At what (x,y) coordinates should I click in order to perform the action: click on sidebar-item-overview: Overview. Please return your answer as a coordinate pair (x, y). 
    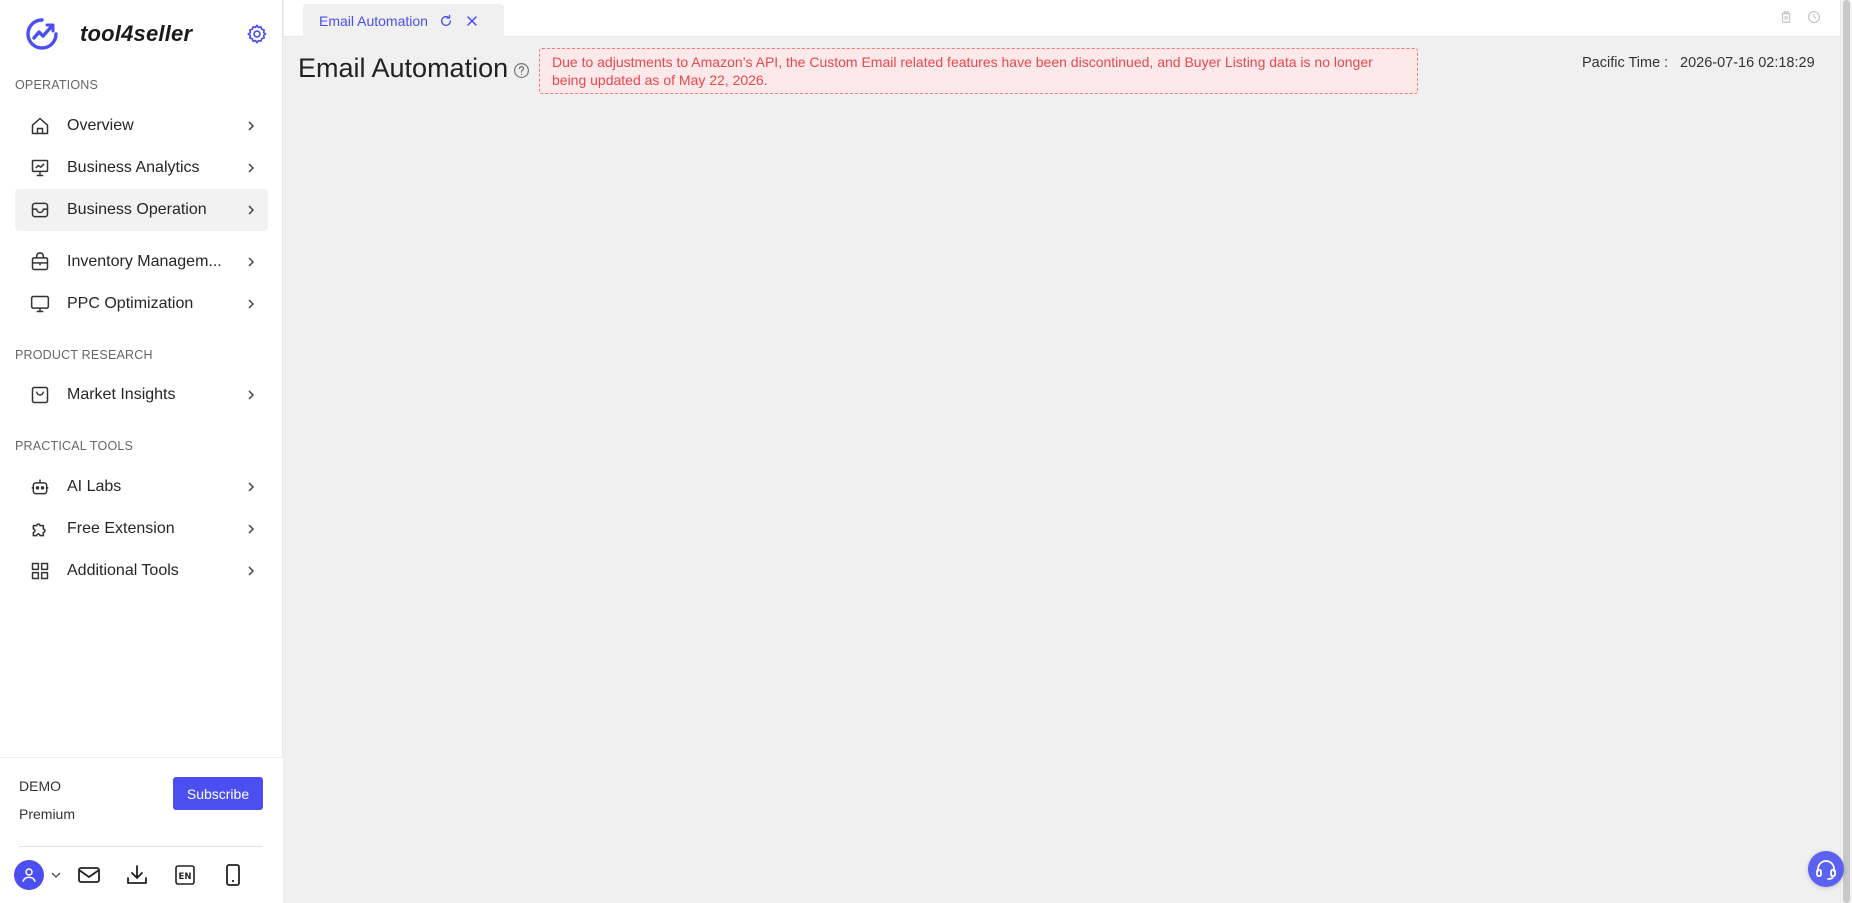
    Looking at the image, I should click on (141, 126).